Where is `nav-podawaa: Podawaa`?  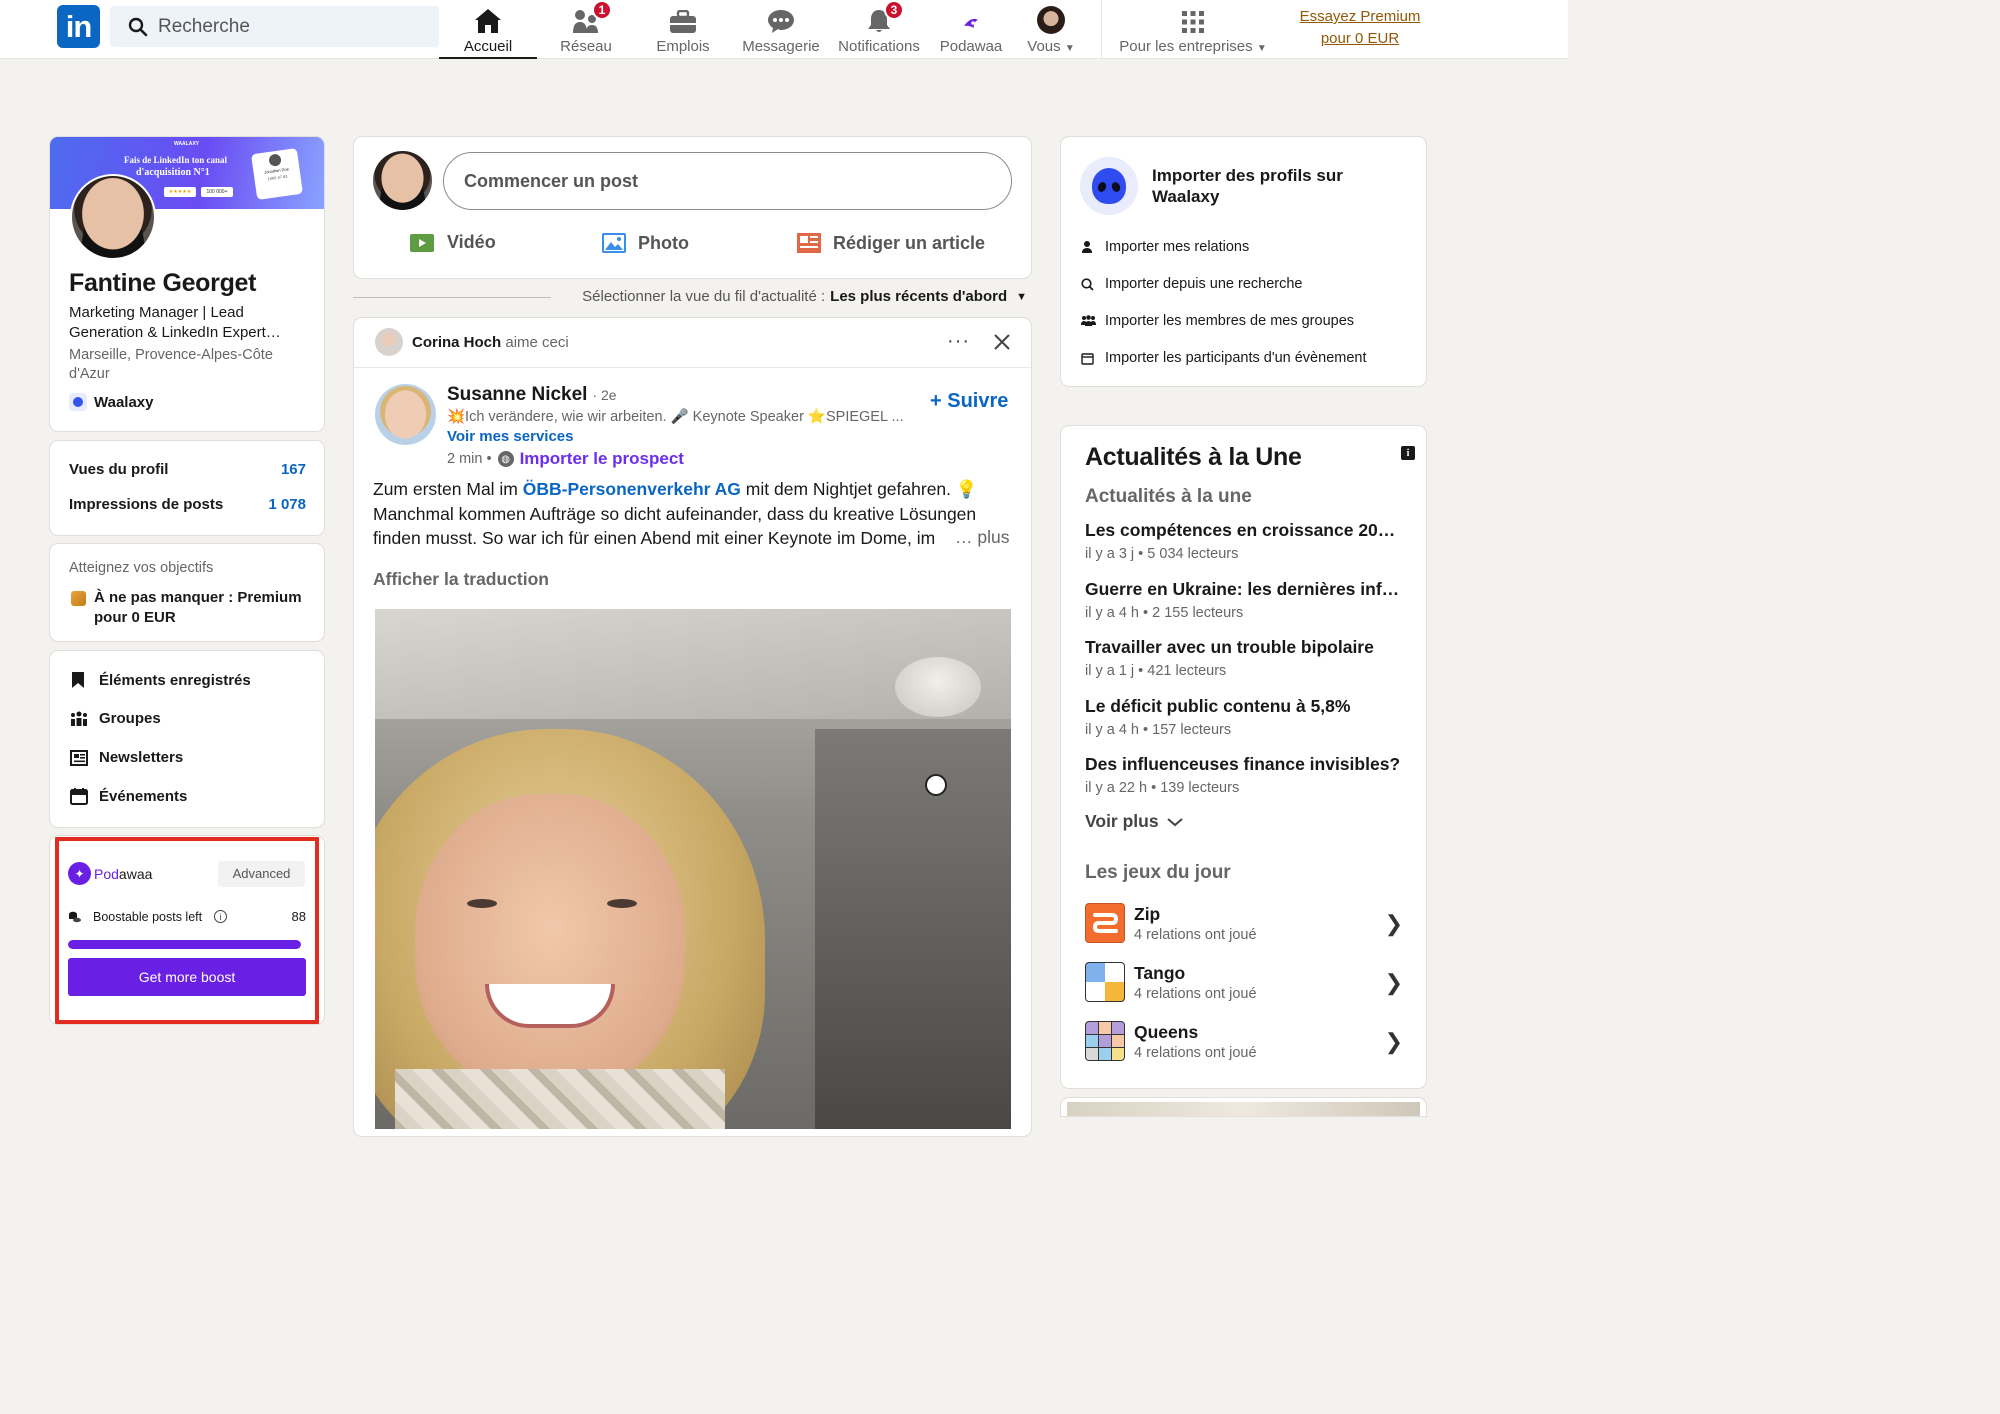
nav-podawaa: Podawaa is located at coordinates (971, 29).